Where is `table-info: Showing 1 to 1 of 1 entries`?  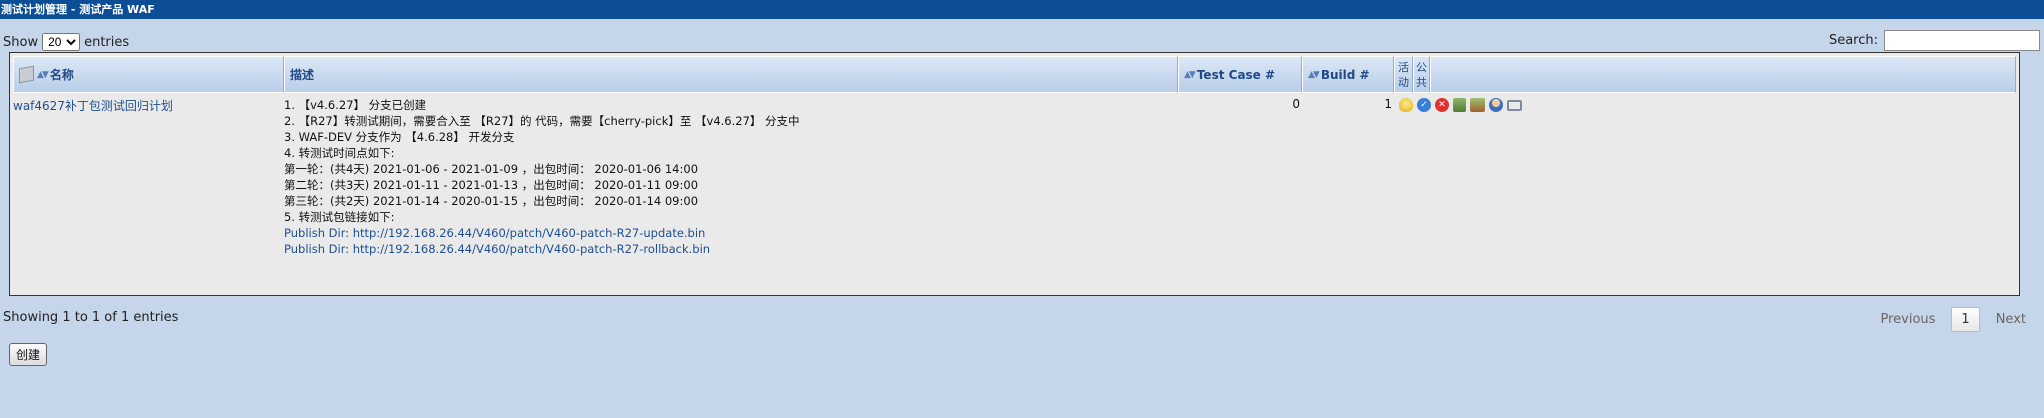
table-info: Showing 1 to 1 of 1 entries is located at coordinates (91, 317).